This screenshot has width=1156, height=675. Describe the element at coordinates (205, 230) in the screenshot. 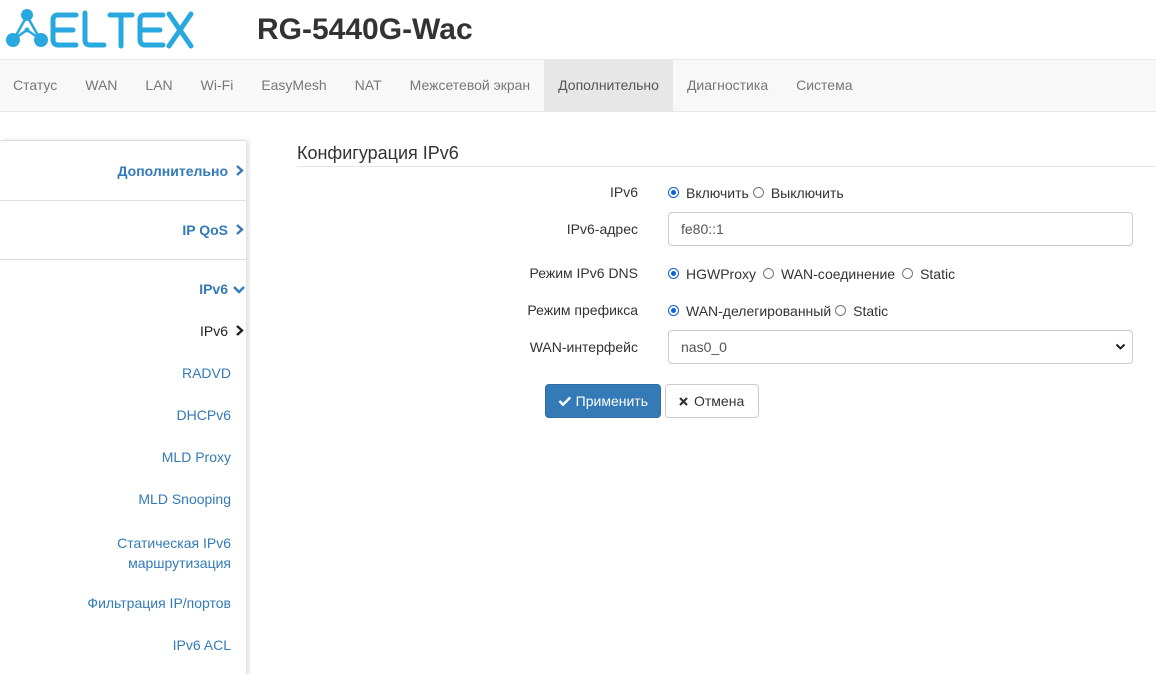

I see `sidebar-group-label: IP QoS` at that location.